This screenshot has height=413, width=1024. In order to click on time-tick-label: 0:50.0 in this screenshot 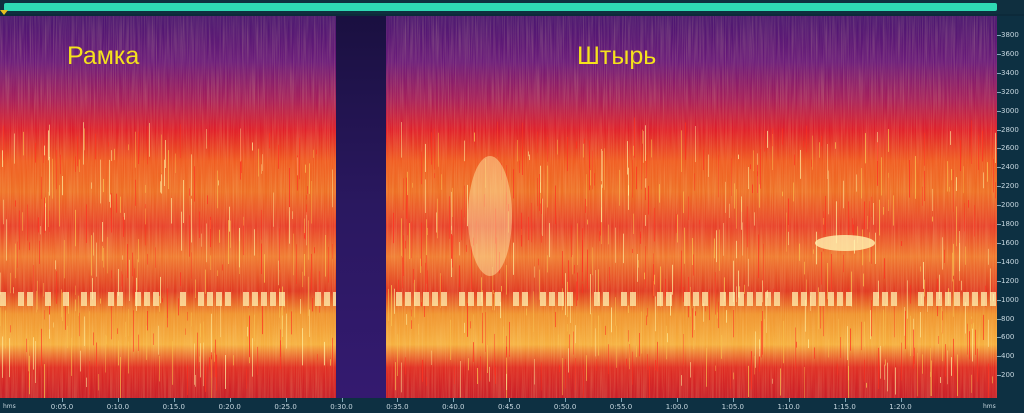, I will do `click(565, 407)`.